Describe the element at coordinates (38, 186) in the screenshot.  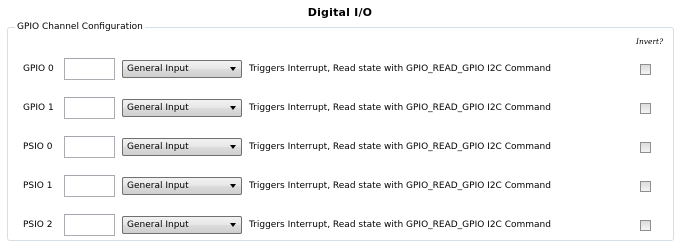
I see `channel-label: PSIO 1` at that location.